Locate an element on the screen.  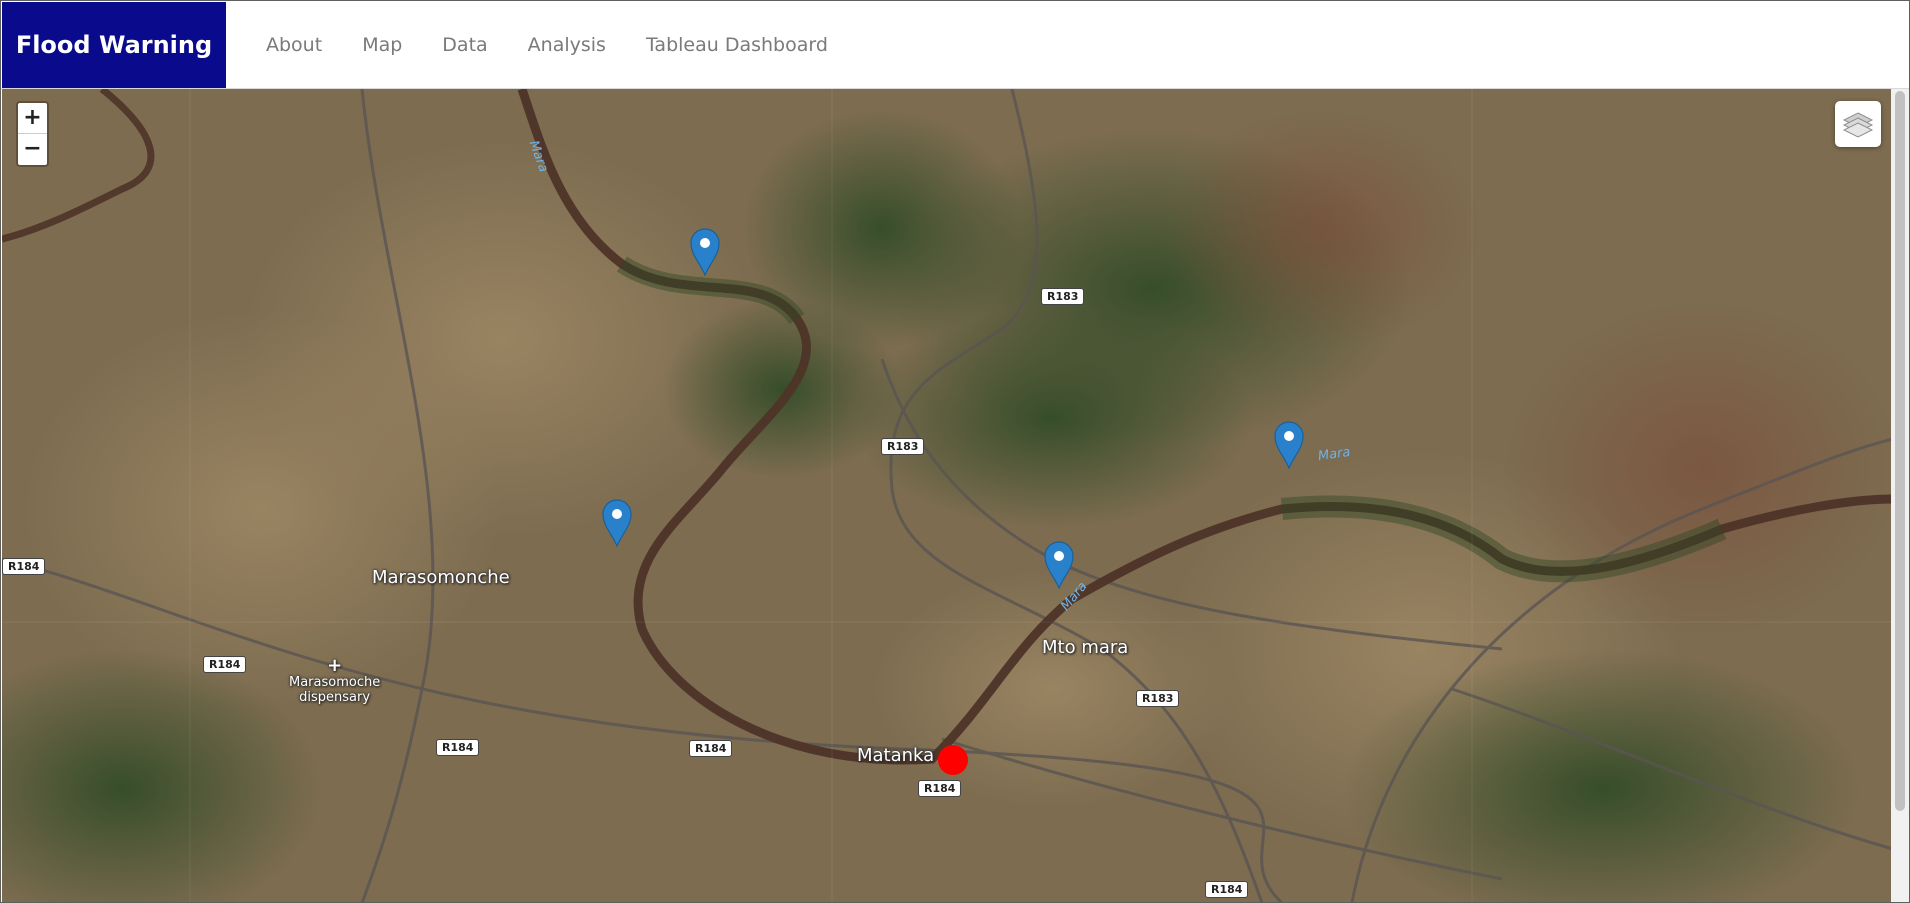
place-label-dispensary: + Marasomoche dispensary is located at coordinates (335, 680).